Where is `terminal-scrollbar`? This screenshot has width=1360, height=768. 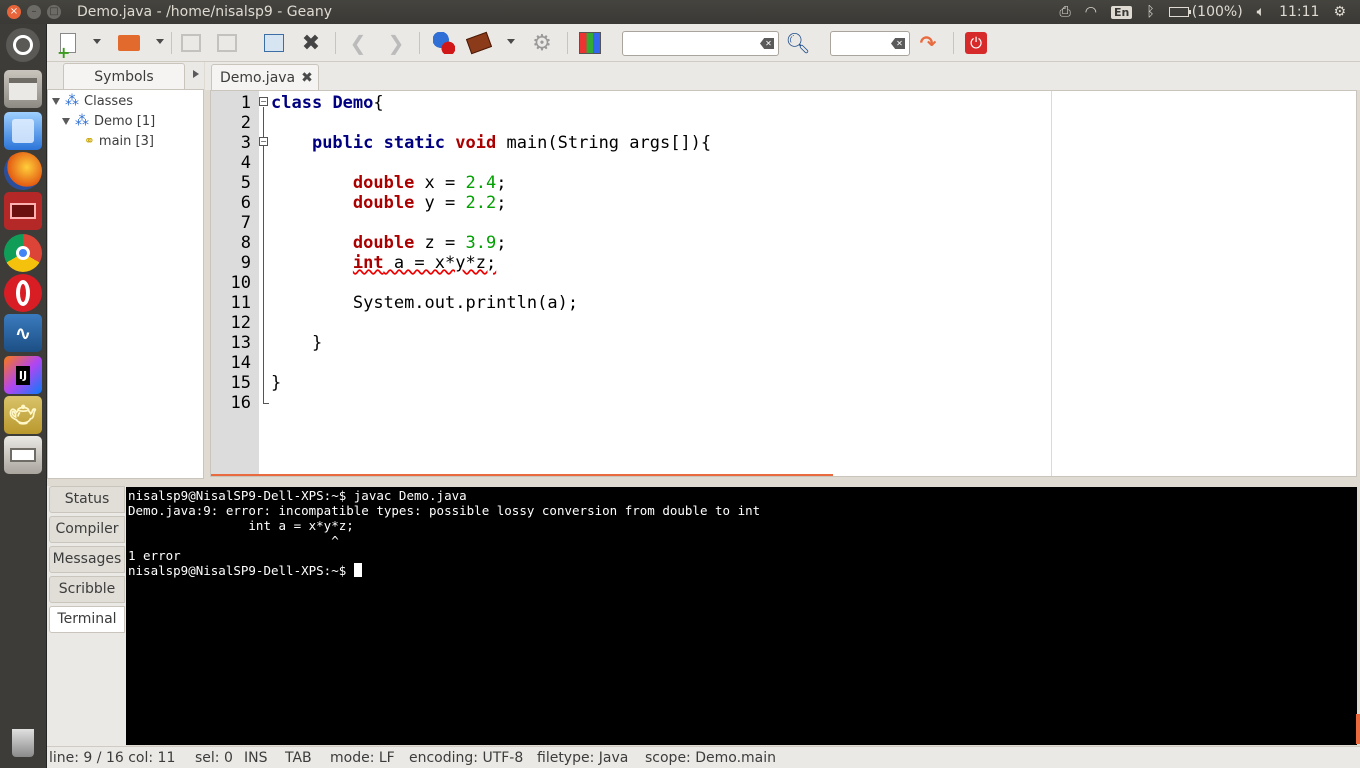
terminal-scrollbar is located at coordinates (1358, 729).